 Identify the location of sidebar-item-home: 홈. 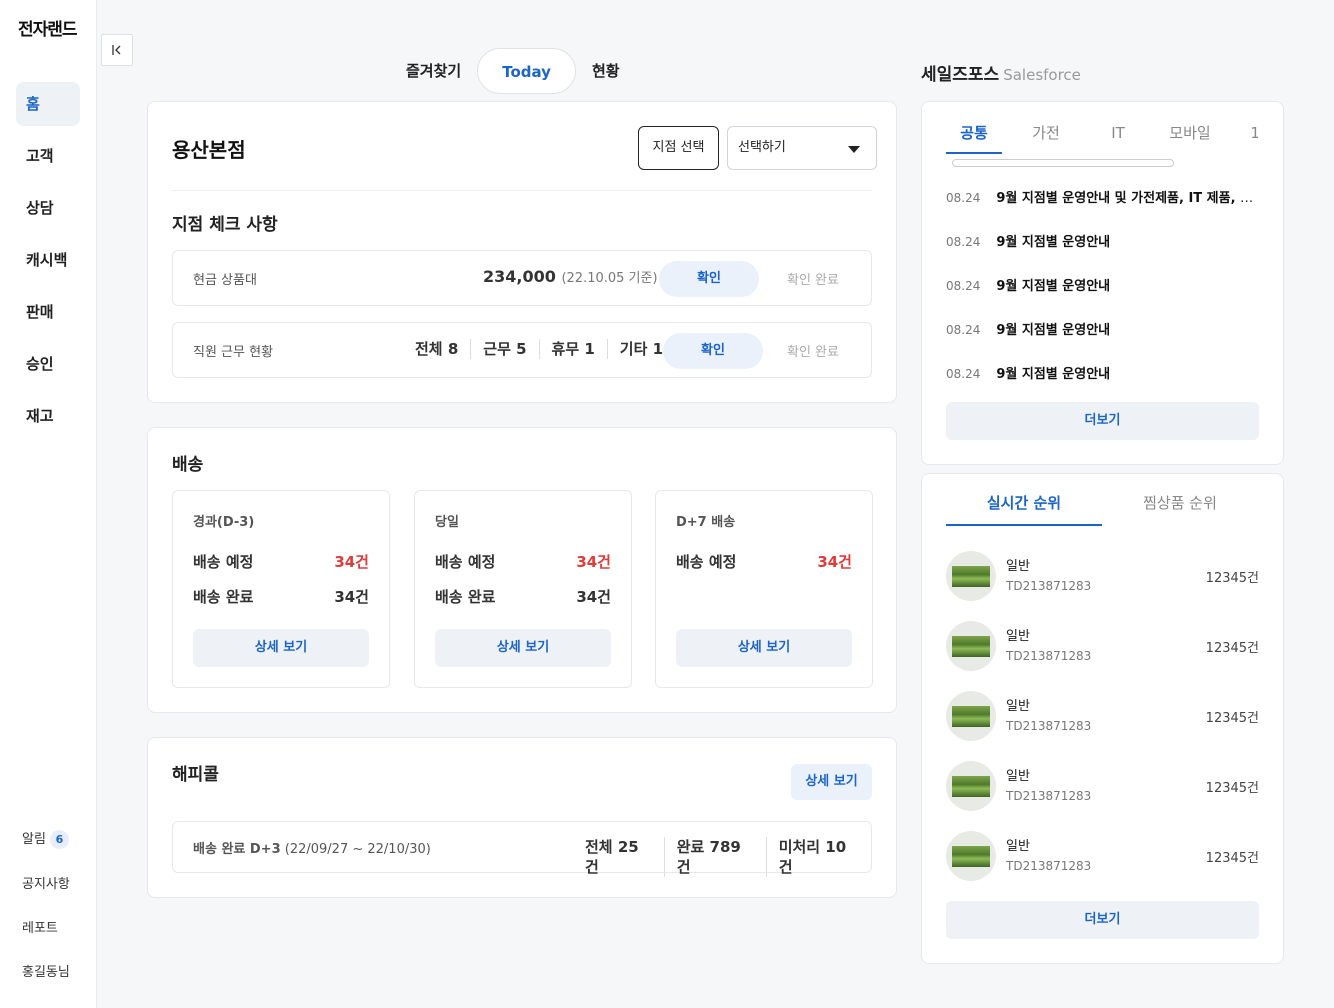
(48, 104).